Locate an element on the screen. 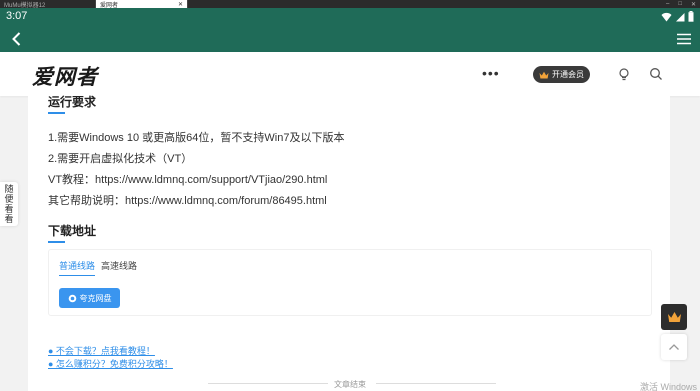  theme-icon is located at coordinates (624, 74).